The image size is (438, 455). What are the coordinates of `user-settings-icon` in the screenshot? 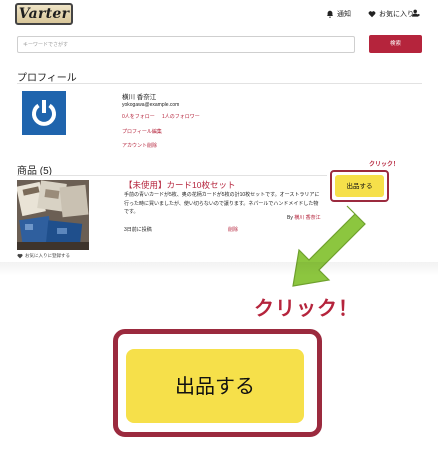 It's located at (416, 13).